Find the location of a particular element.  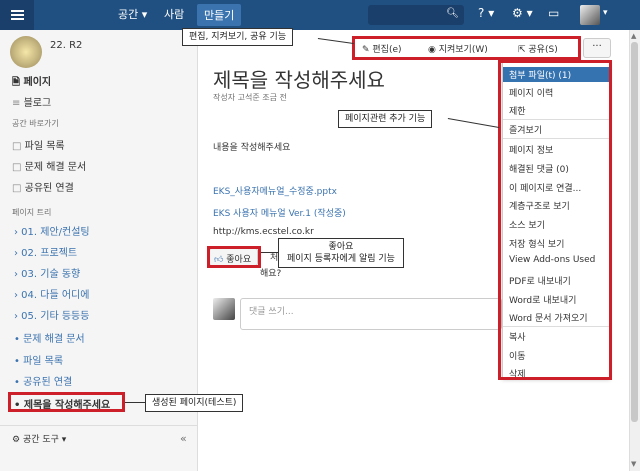

callout-like-line1: 좋아요 is located at coordinates (341, 247).